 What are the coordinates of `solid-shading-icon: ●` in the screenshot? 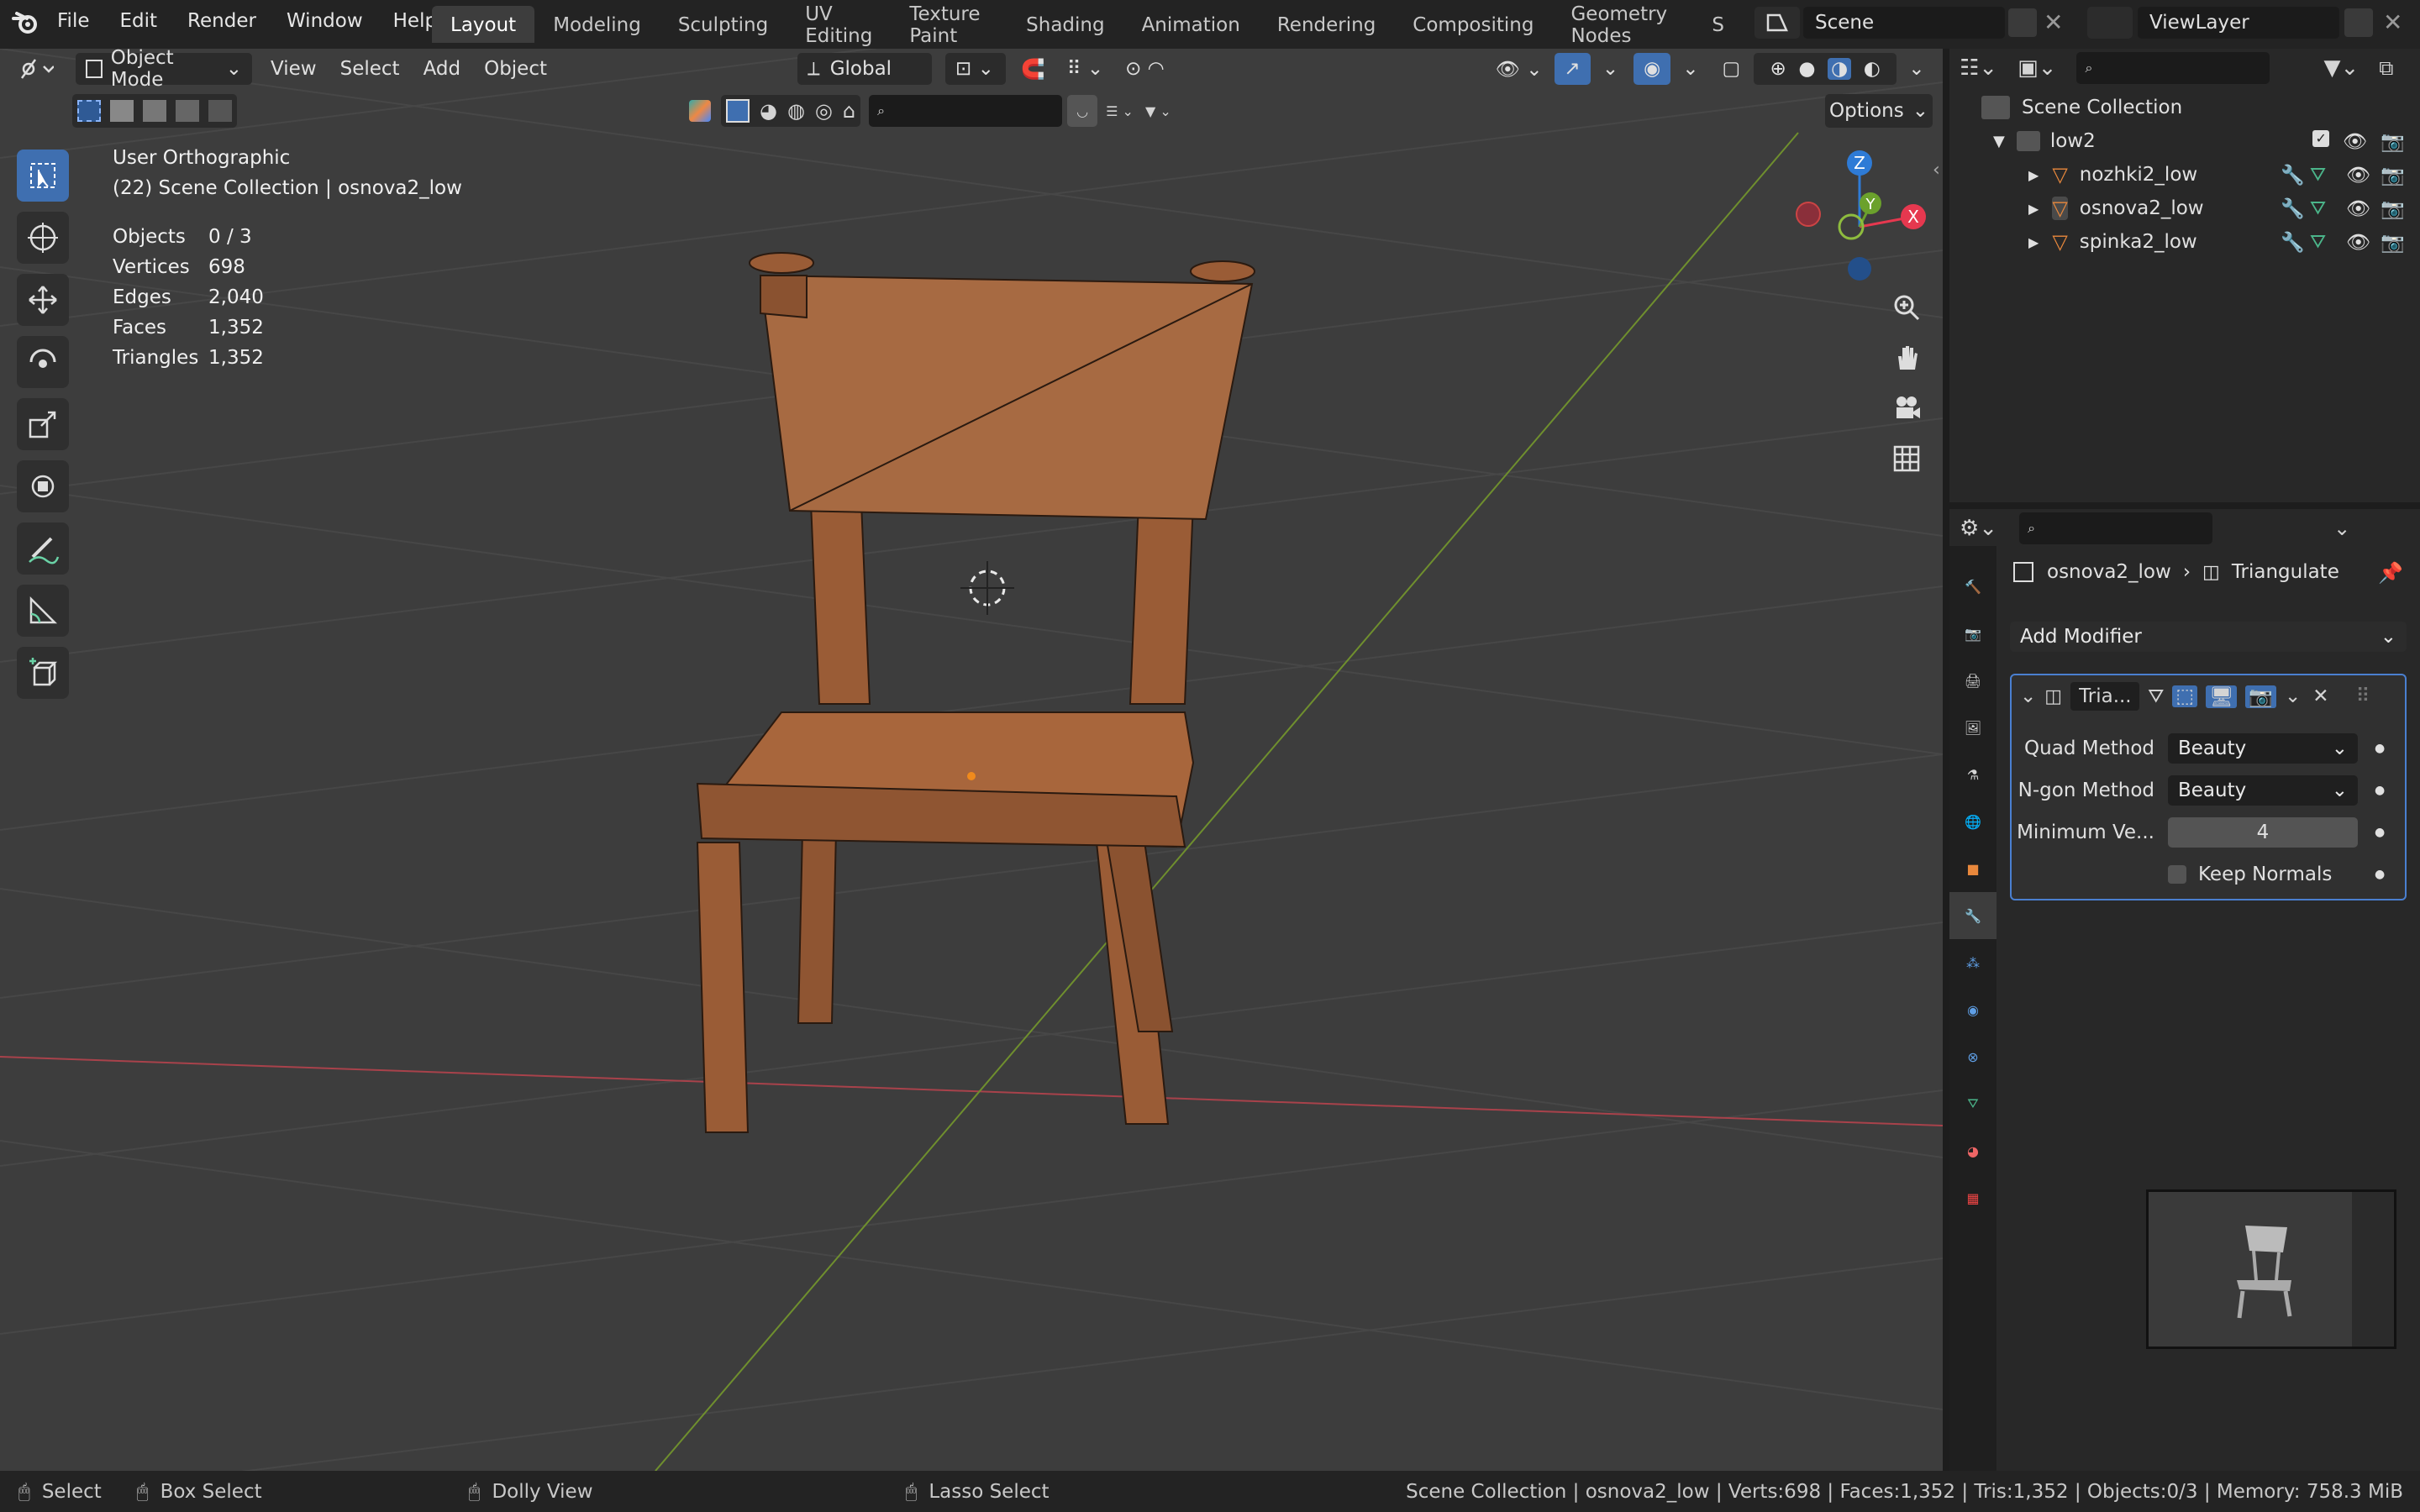 It's located at (1806, 69).